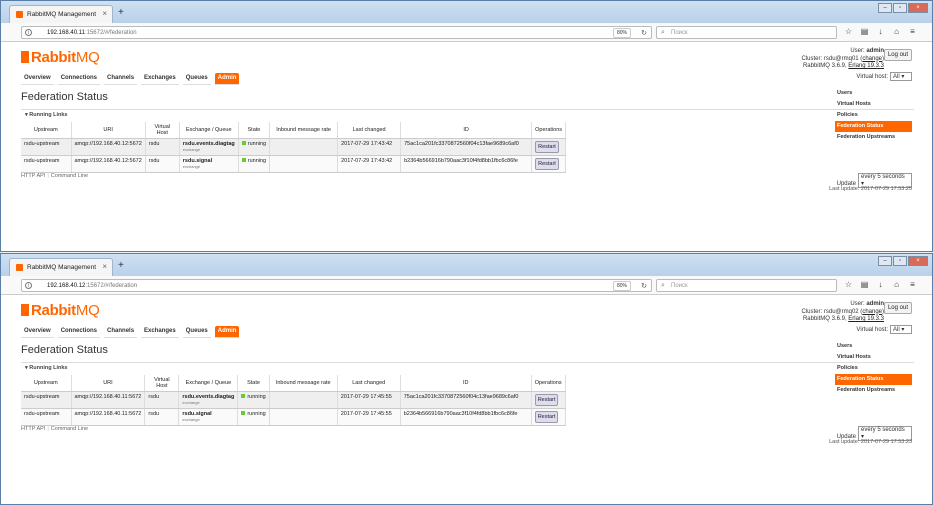 This screenshot has height=505, width=933. I want to click on column-header: Exchange / Queue, so click(209, 130).